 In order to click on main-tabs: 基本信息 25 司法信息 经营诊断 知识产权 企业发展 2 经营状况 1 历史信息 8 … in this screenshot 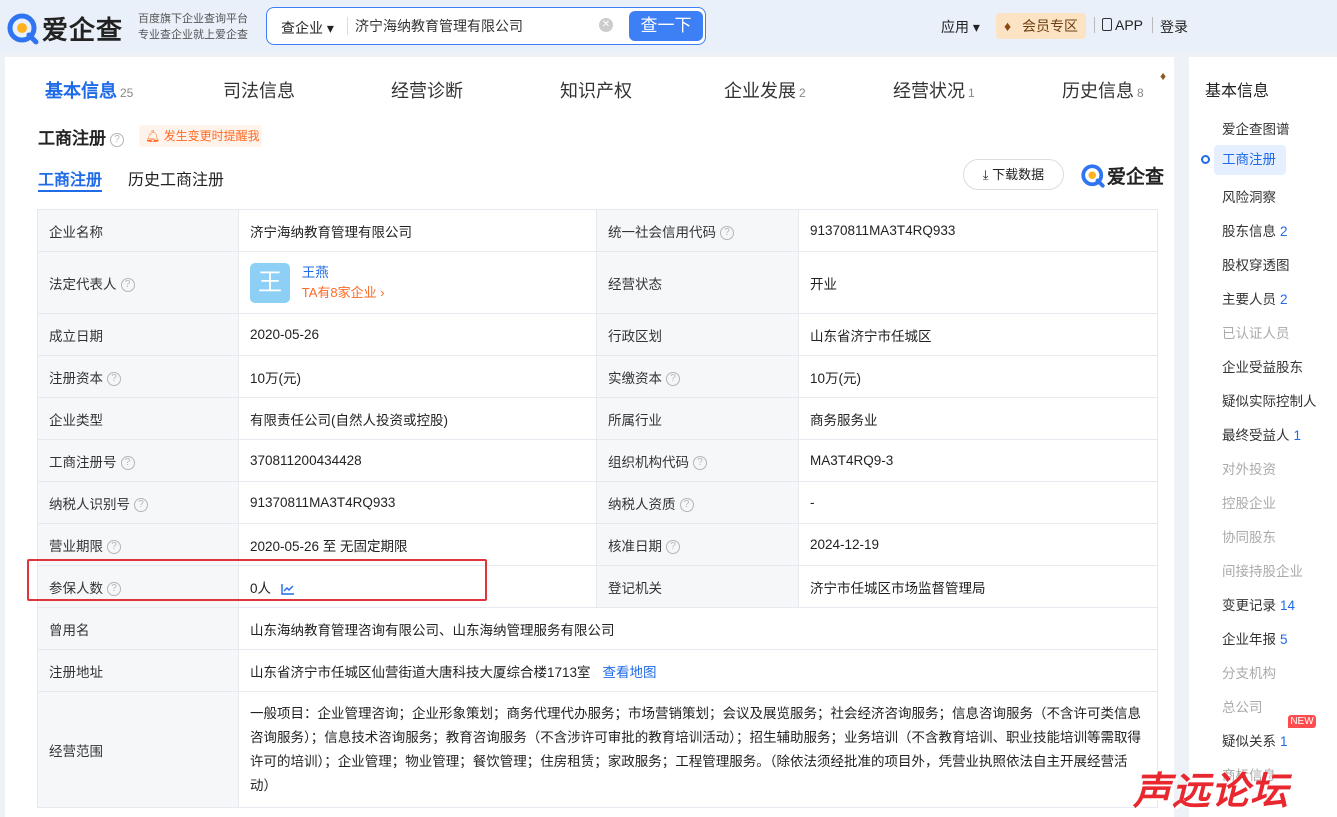, I will do `click(589, 88)`.